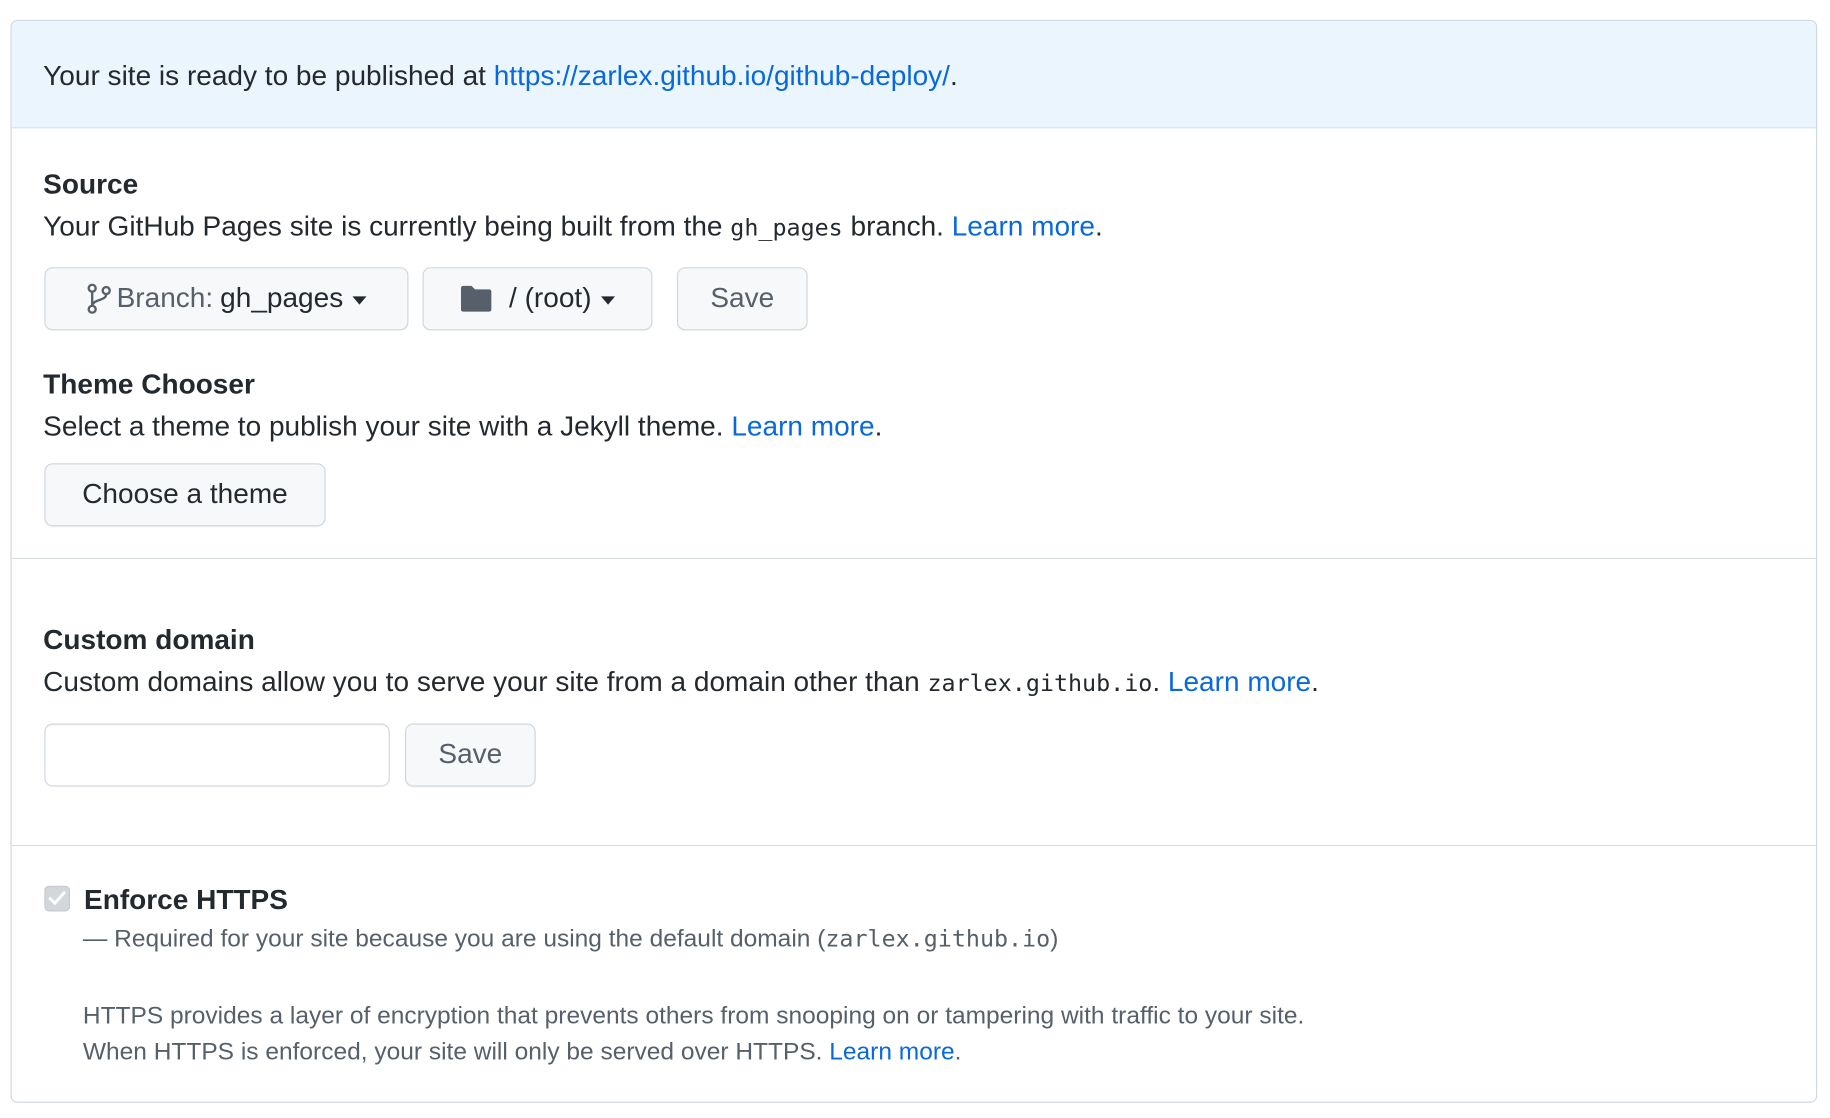 The height and width of the screenshot is (1118, 1830). What do you see at coordinates (268, 76) in the screenshot?
I see `banner-prefix: Your site is ready to be published at` at bounding box center [268, 76].